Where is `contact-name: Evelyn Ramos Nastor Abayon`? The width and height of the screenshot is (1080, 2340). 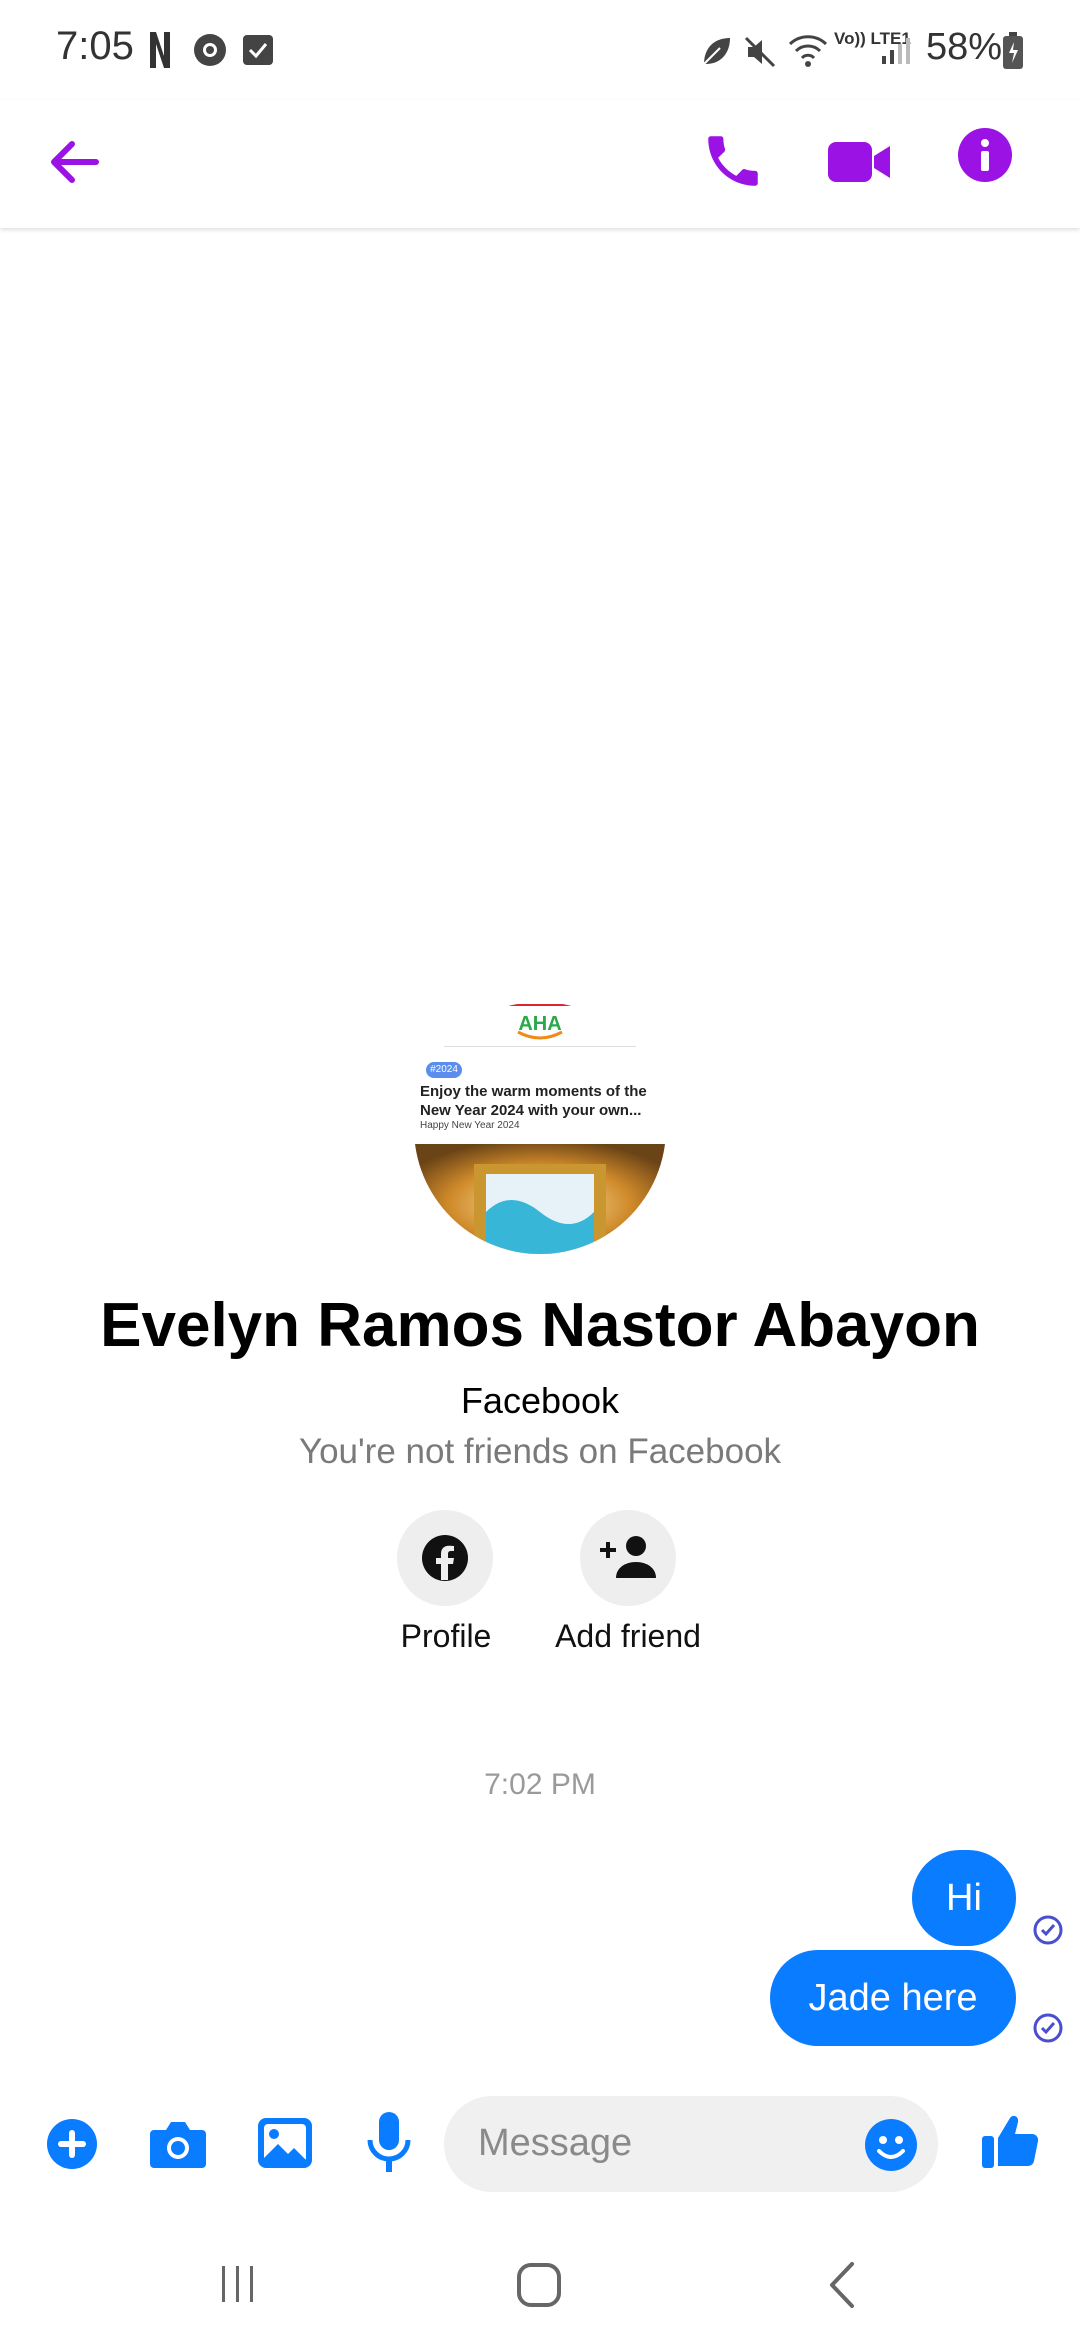 contact-name: Evelyn Ramos Nastor Abayon is located at coordinates (540, 1325).